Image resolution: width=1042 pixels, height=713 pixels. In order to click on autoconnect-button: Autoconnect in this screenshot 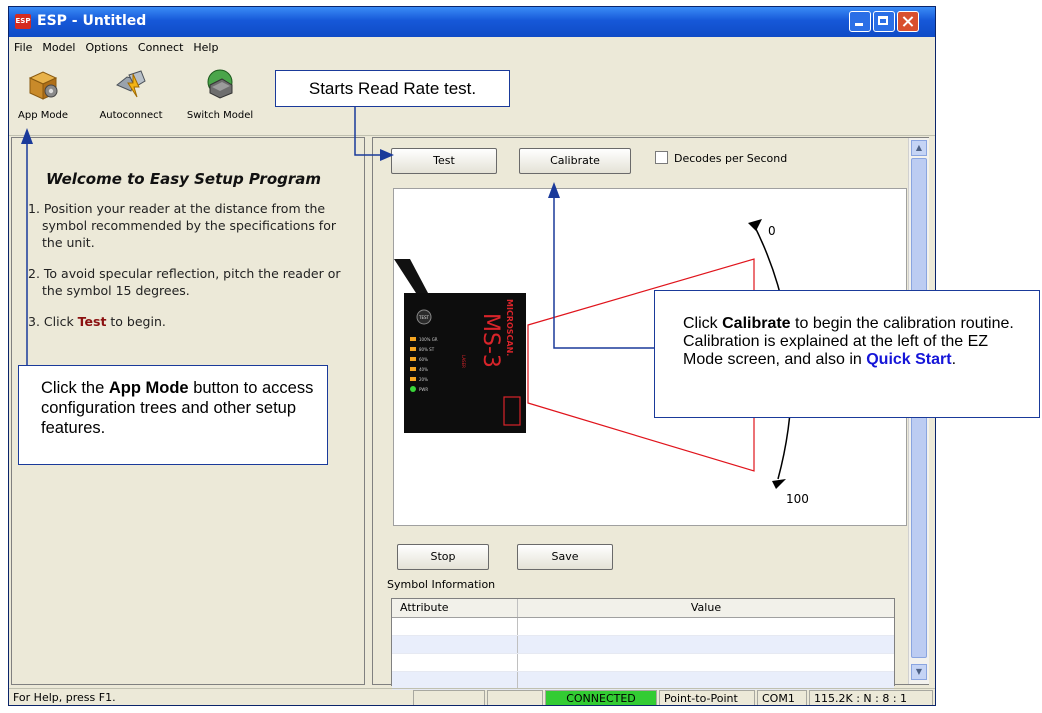, I will do `click(131, 93)`.